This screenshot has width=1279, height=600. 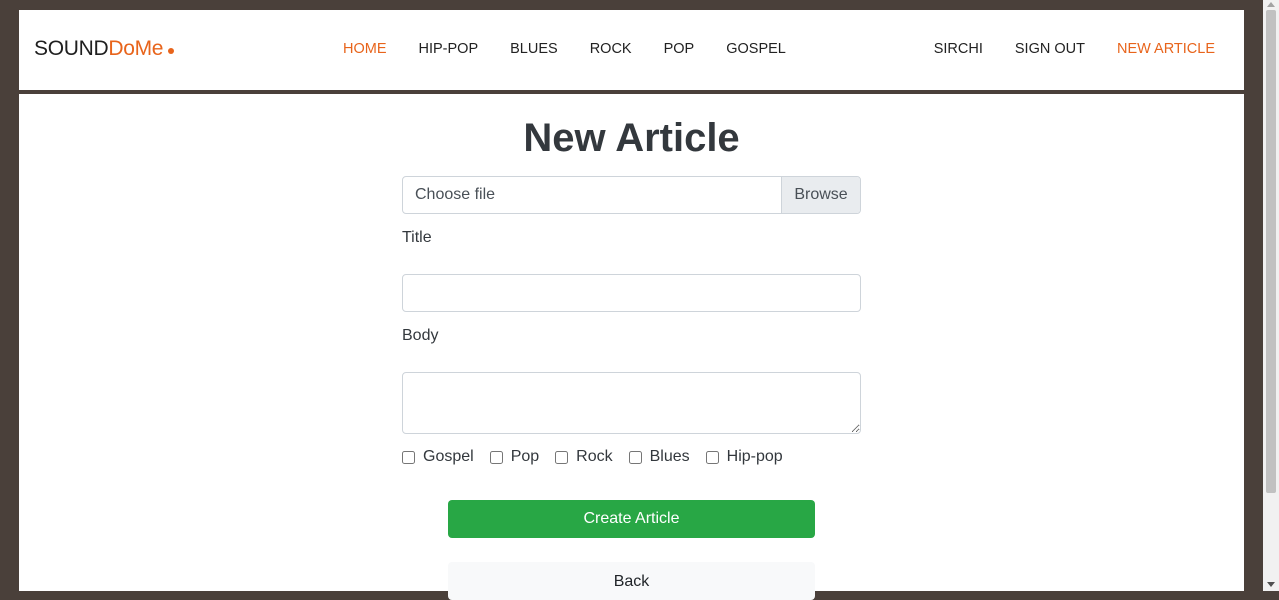 I want to click on nav-hip-pop: HIP-POP, so click(x=449, y=49).